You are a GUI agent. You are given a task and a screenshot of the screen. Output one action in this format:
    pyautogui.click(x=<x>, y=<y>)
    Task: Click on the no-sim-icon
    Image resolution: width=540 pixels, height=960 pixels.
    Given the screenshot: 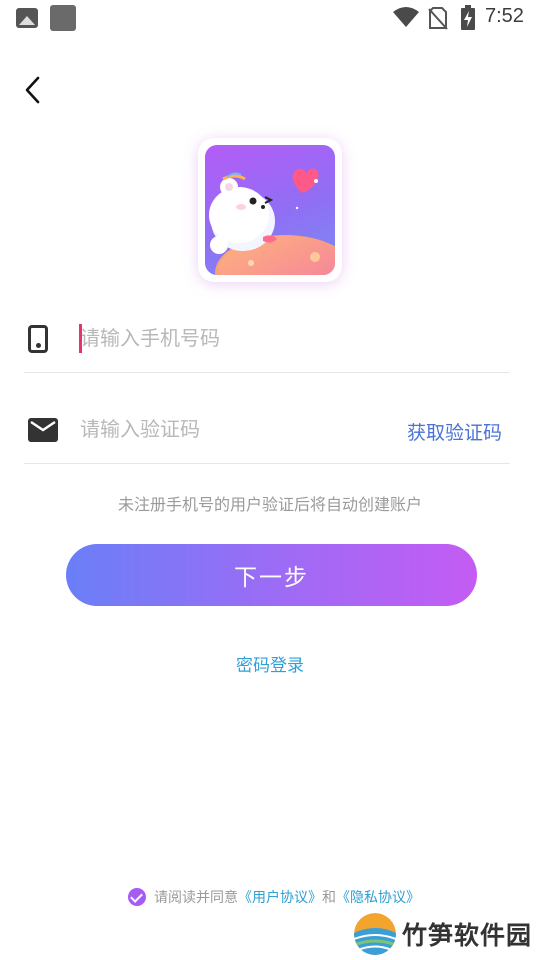 What is the action you would take?
    pyautogui.click(x=438, y=18)
    